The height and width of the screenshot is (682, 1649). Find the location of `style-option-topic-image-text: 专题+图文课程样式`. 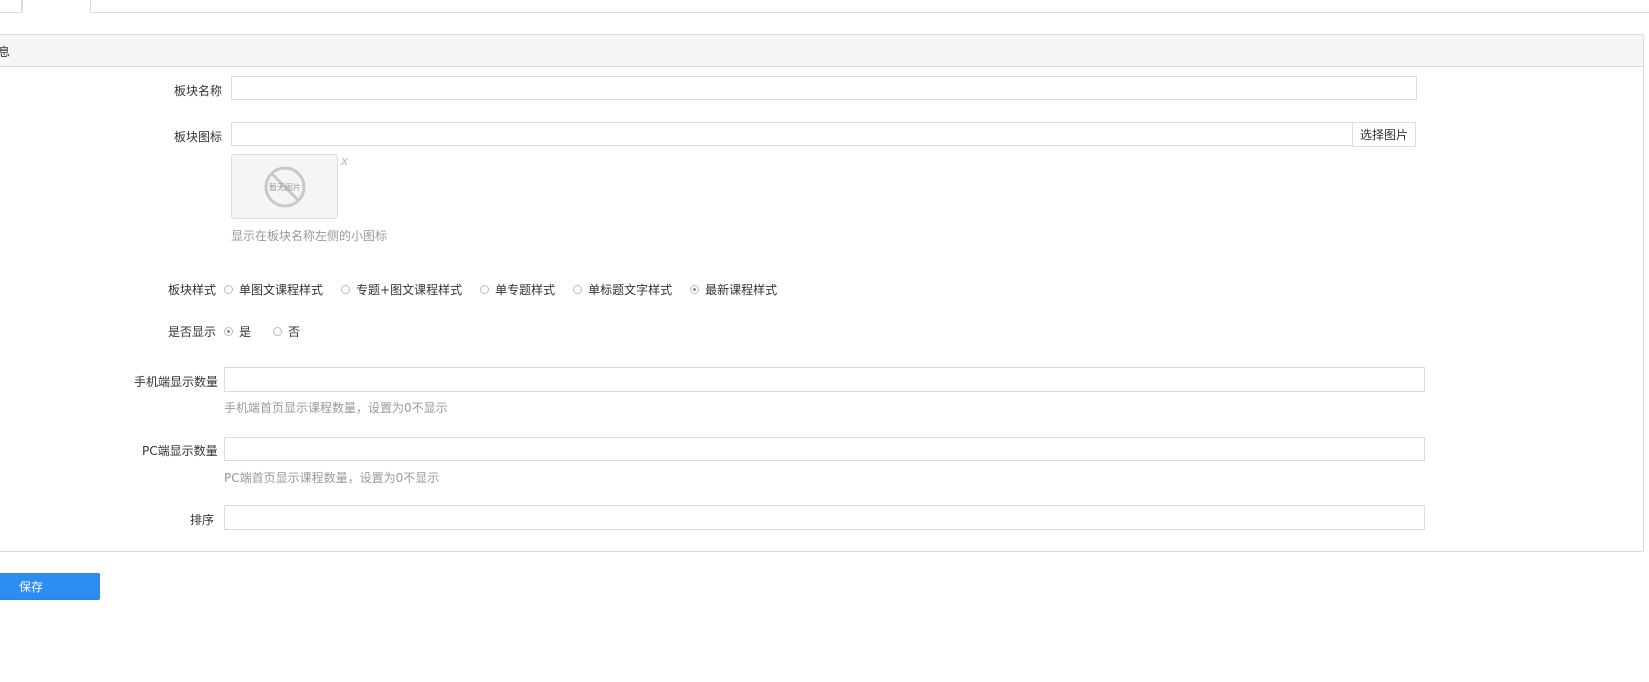

style-option-topic-image-text: 专题+图文课程样式 is located at coordinates (401, 289).